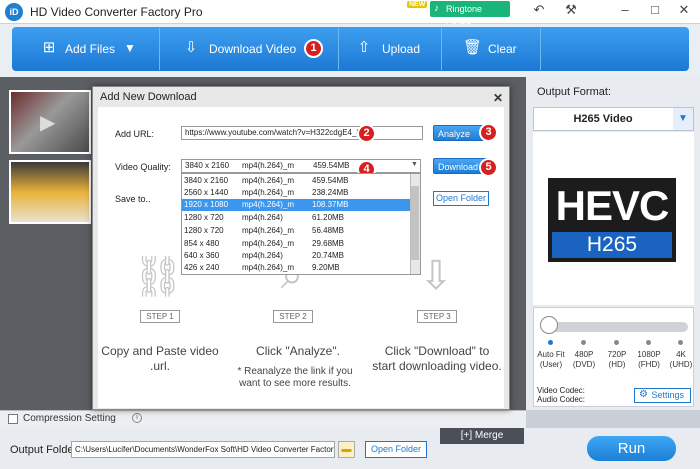 Image resolution: width=700 pixels, height=469 pixels. What do you see at coordinates (549, 325) in the screenshot?
I see `quality-slider-handle` at bounding box center [549, 325].